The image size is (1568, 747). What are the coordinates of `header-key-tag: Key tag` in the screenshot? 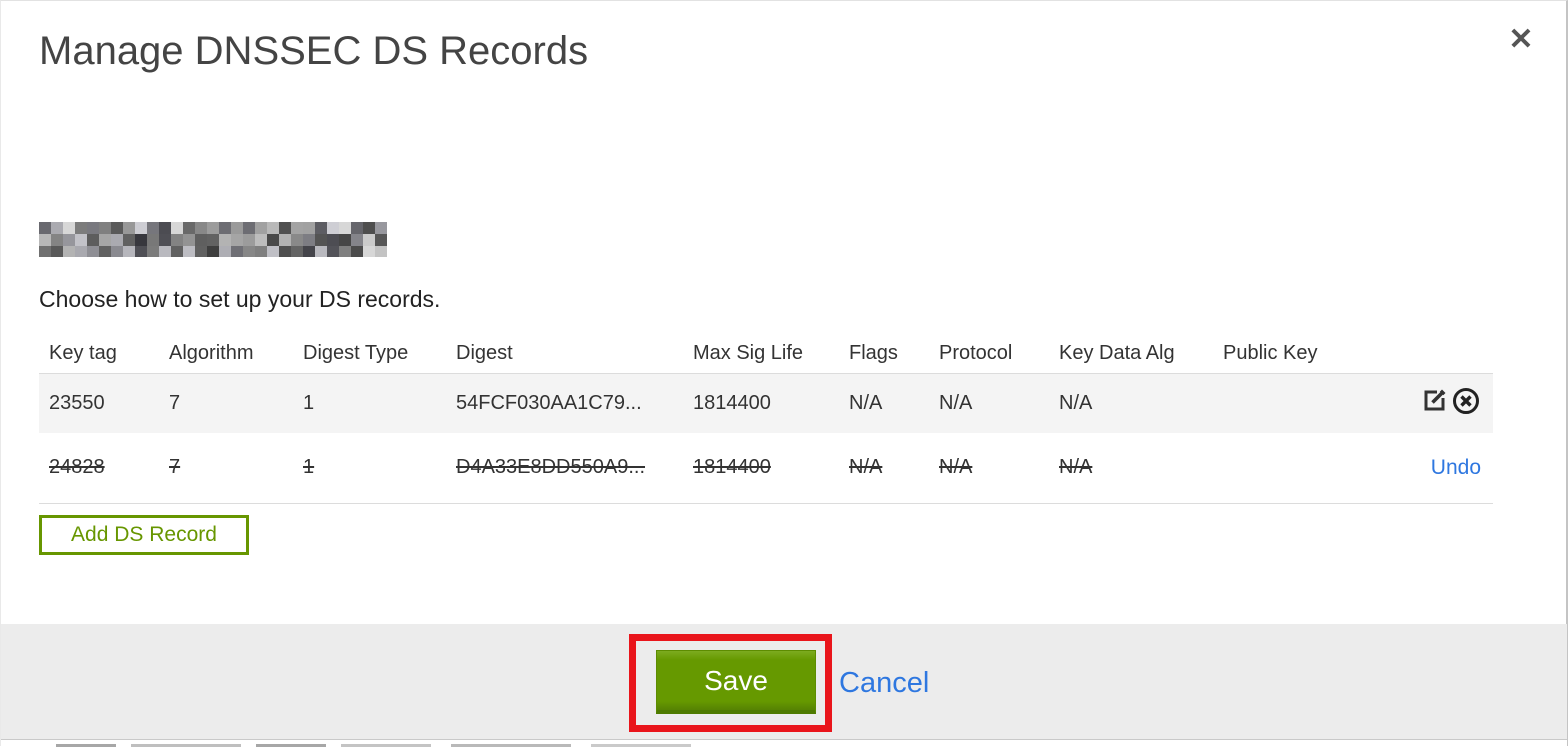 It's located at (83, 353).